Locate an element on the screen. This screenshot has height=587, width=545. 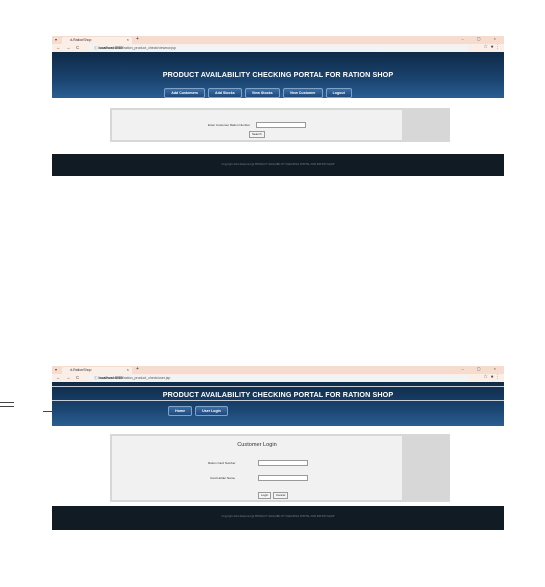
menu-home: Home is located at coordinates (180, 411).